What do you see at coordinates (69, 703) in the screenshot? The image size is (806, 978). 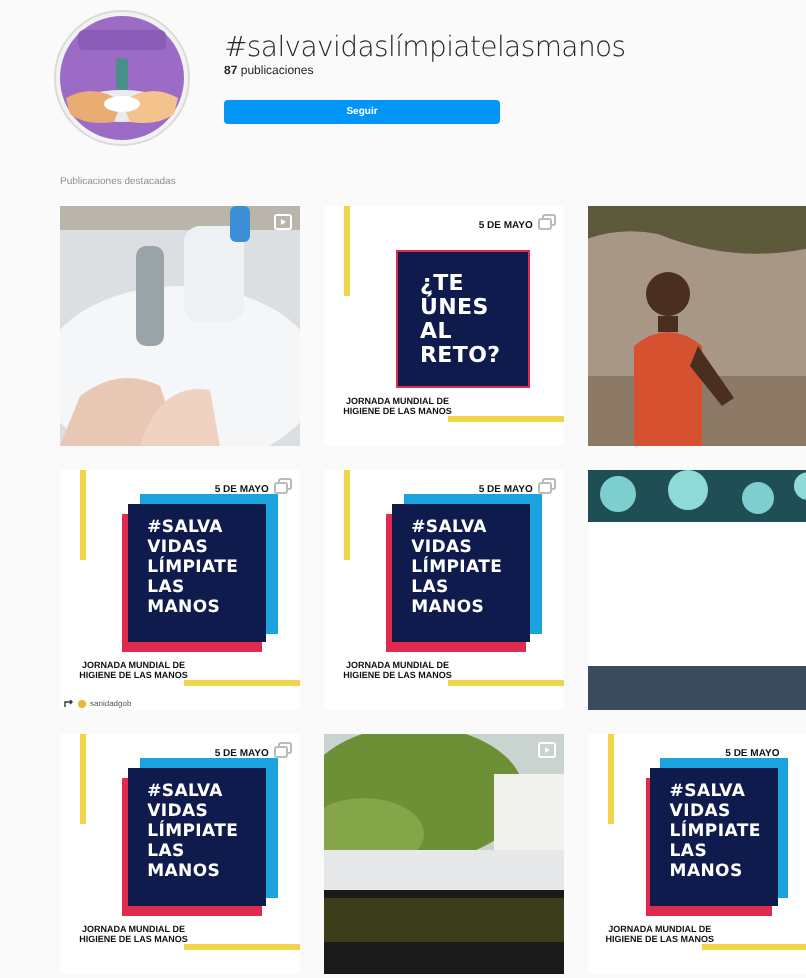 I see `repost-icon` at bounding box center [69, 703].